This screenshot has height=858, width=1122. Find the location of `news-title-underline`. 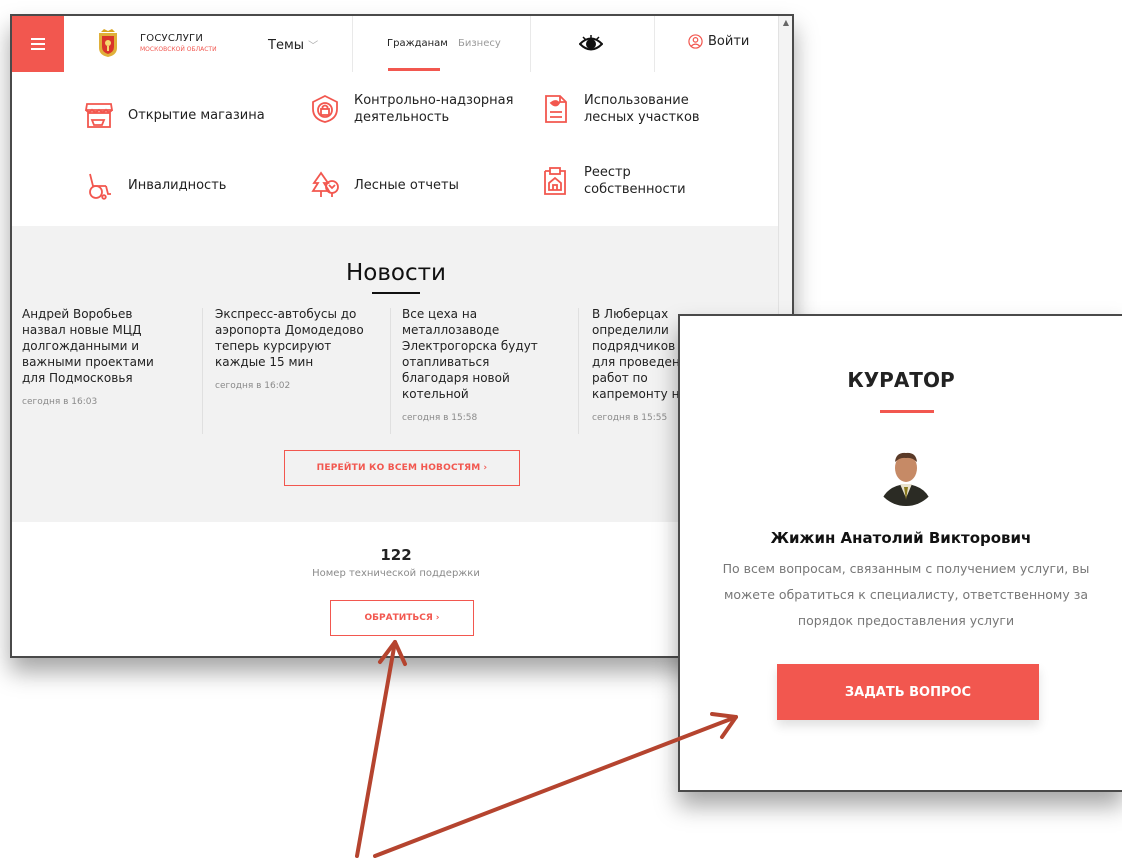

news-title-underline is located at coordinates (396, 293).